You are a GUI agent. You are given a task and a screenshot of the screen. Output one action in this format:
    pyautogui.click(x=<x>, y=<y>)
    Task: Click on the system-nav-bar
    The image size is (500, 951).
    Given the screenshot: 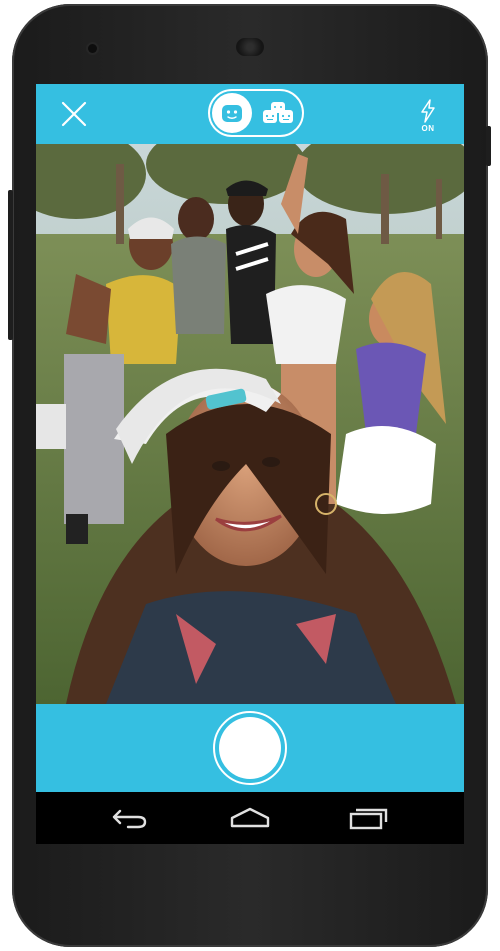 What is the action you would take?
    pyautogui.click(x=250, y=818)
    